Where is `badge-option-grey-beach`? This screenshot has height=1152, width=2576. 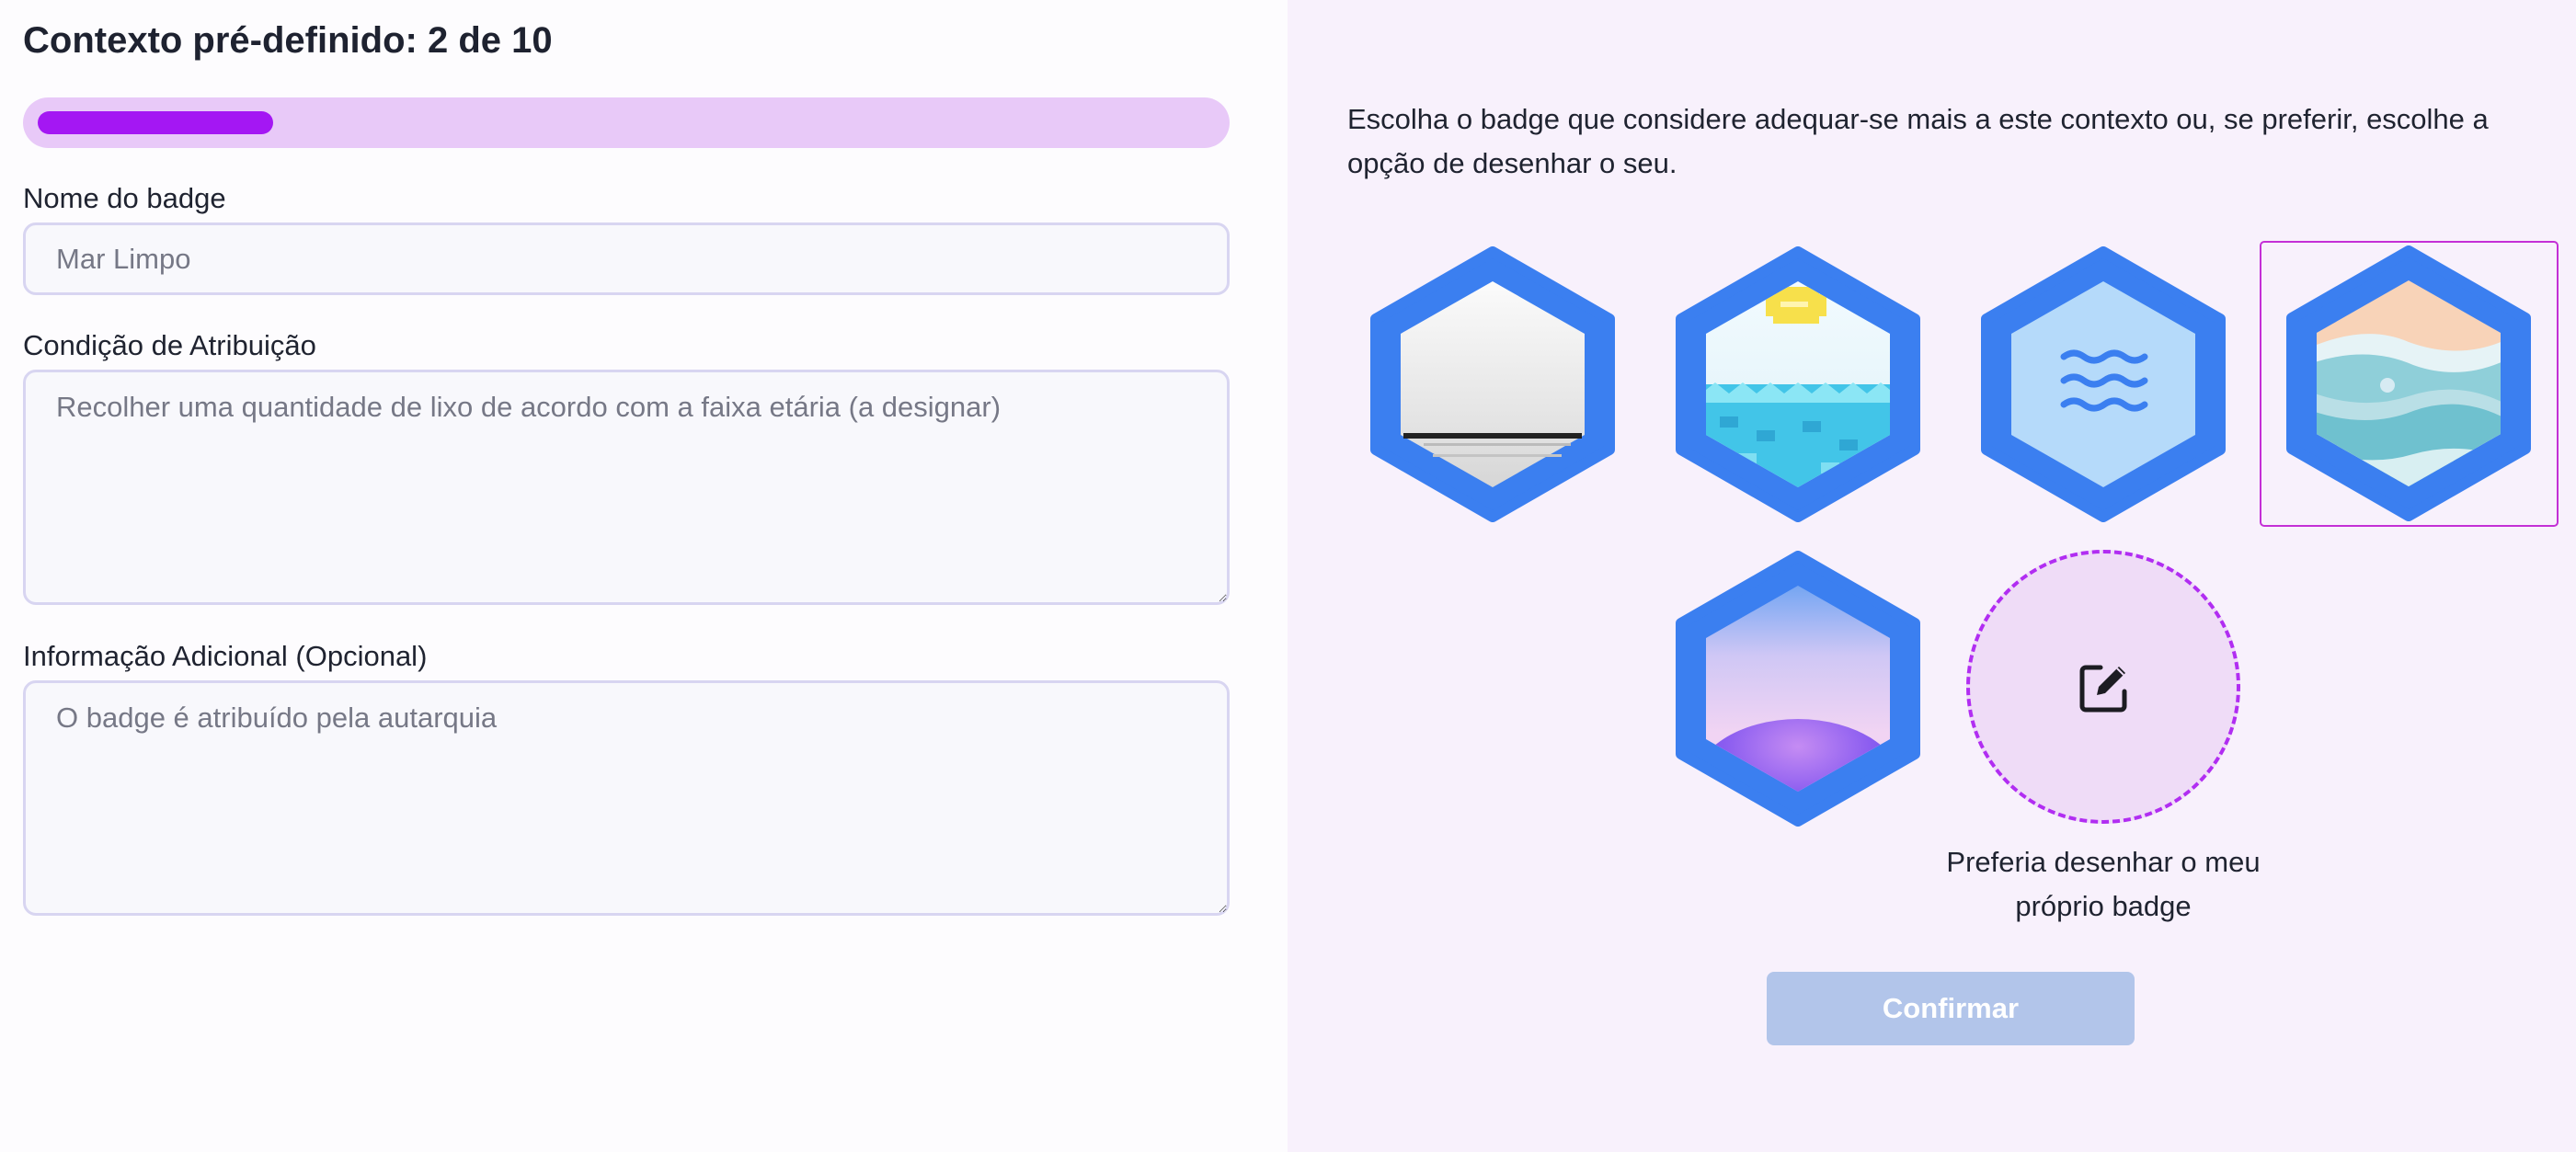 badge-option-grey-beach is located at coordinates (1493, 384).